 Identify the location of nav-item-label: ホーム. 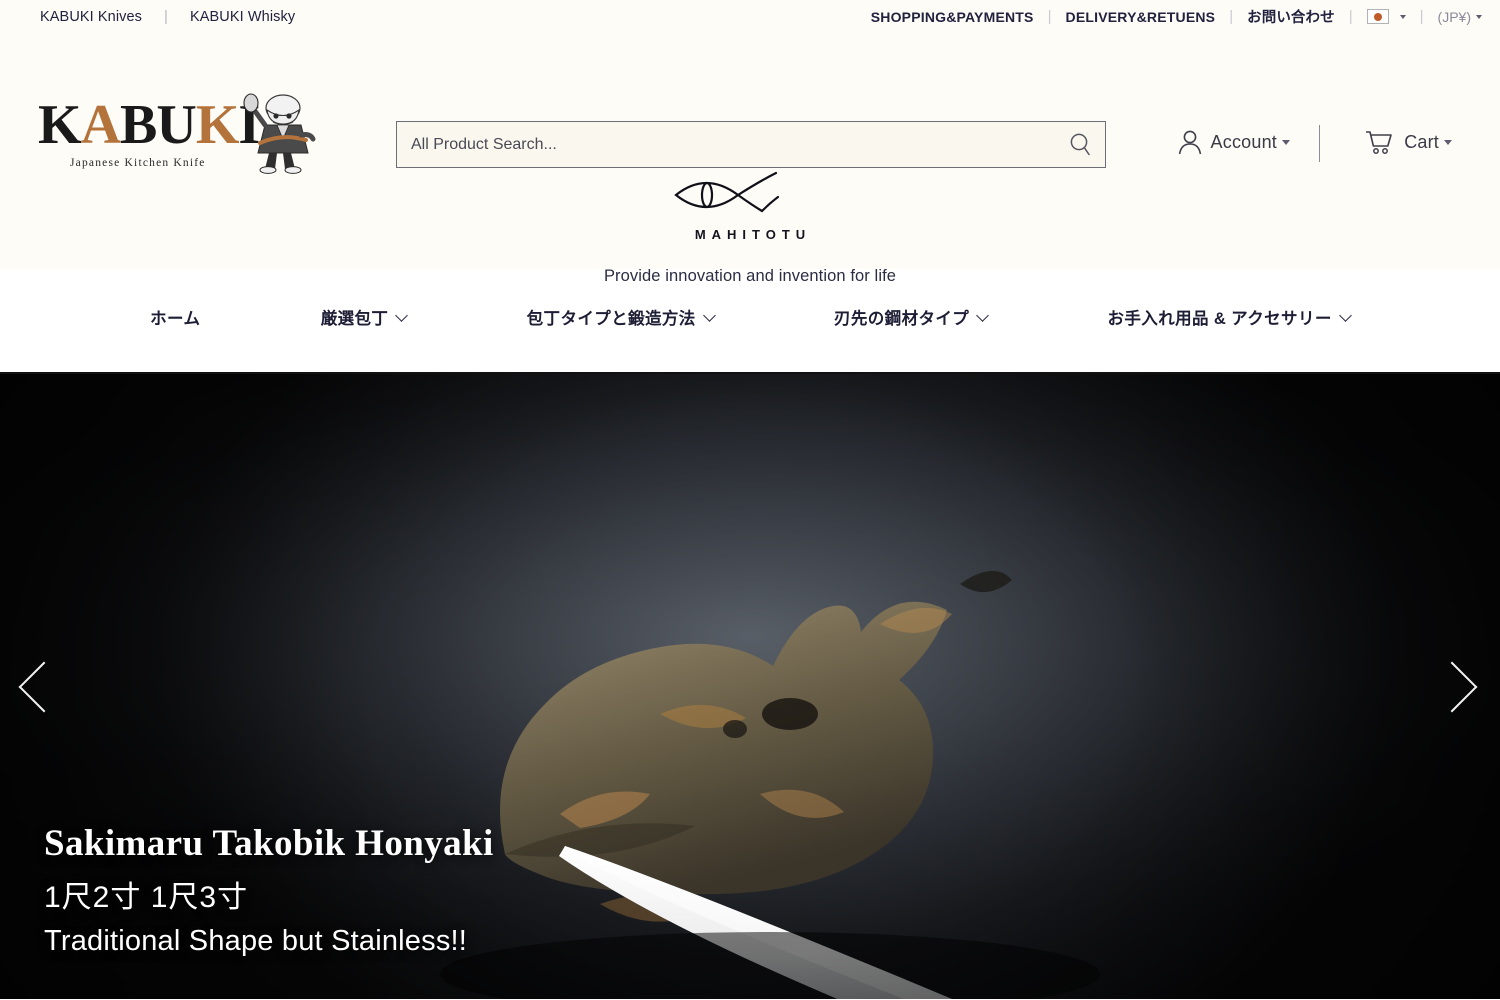
(175, 318).